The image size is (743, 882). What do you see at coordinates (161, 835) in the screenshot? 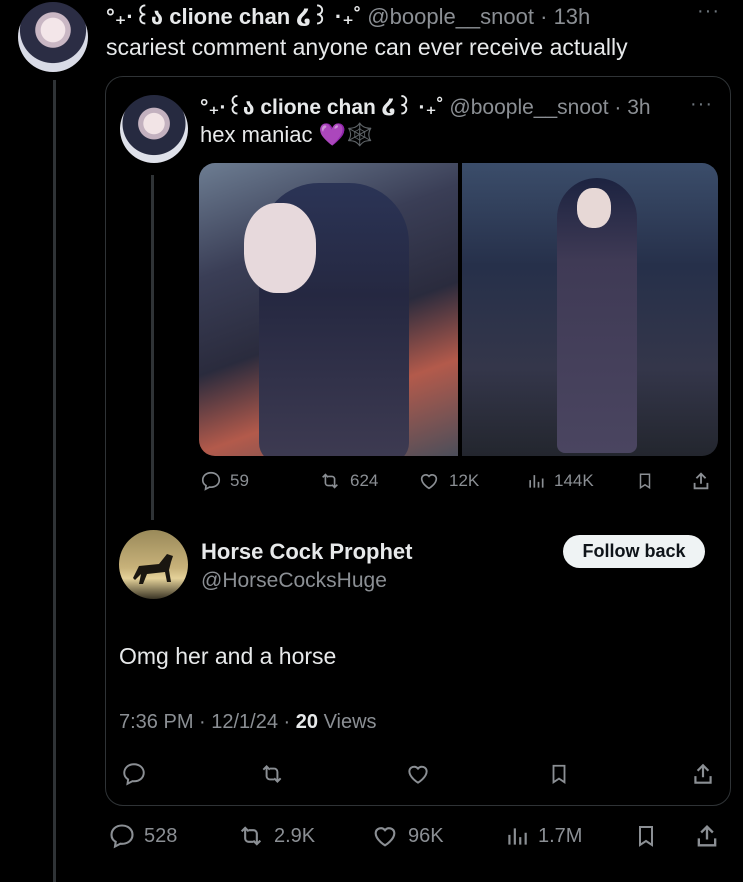
I see `main-reply-count: 528` at bounding box center [161, 835].